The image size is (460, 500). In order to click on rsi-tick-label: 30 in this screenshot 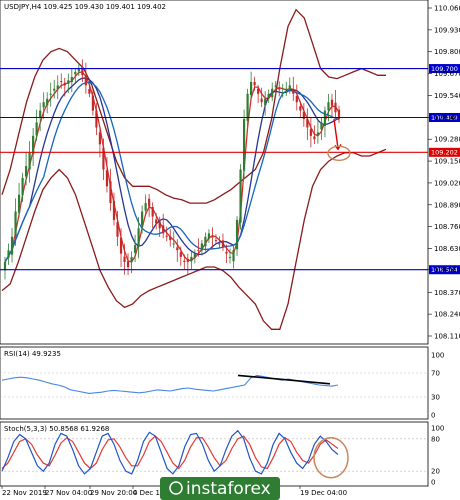, I will do `click(435, 398)`.